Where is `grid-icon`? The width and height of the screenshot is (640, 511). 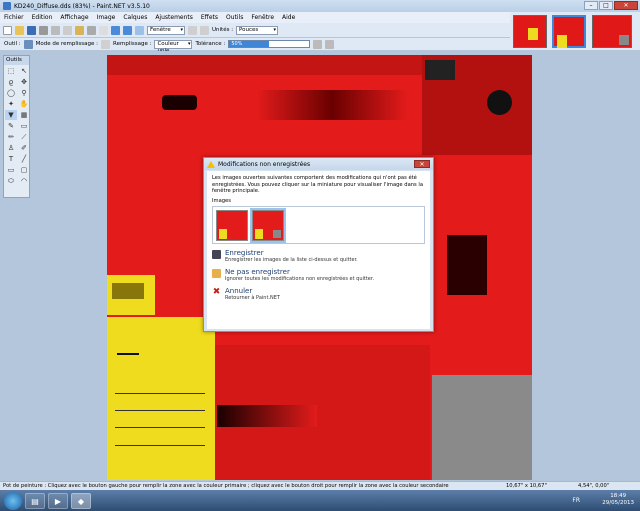
grid-icon is located at coordinates (192, 30).